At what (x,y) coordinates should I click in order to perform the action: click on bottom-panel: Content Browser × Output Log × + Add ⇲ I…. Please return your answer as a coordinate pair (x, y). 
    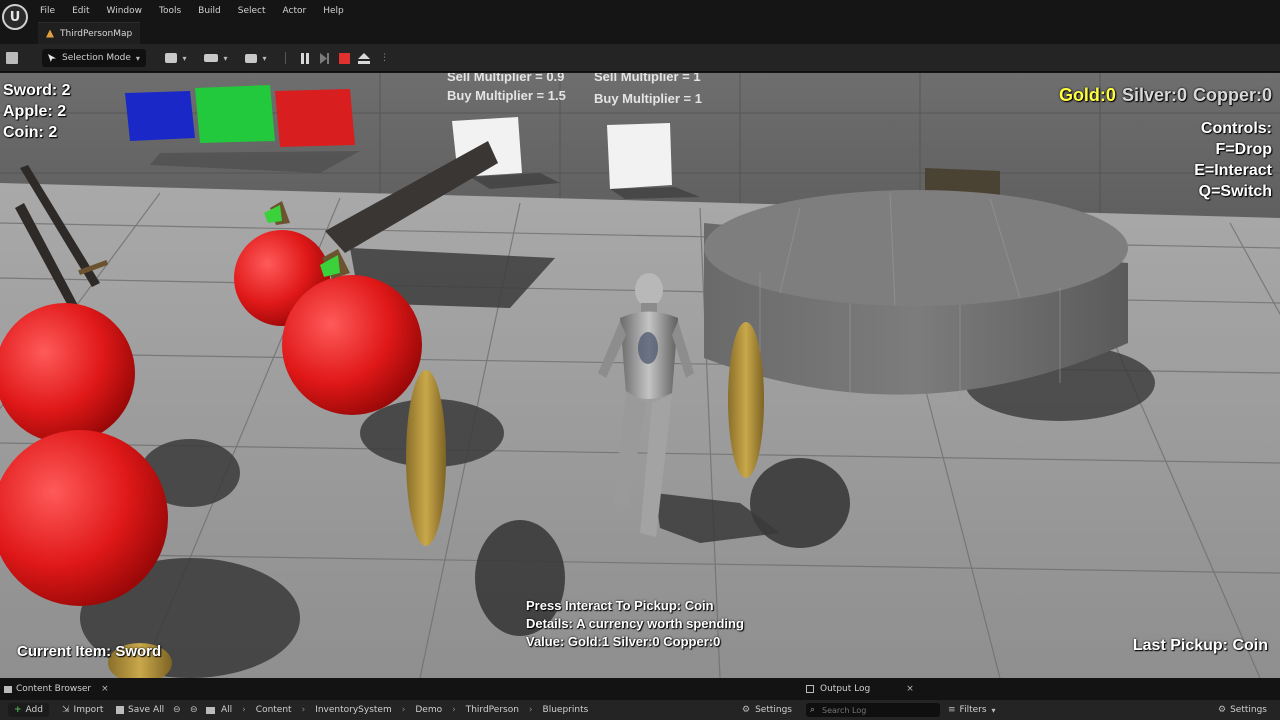
    Looking at the image, I should click on (640, 699).